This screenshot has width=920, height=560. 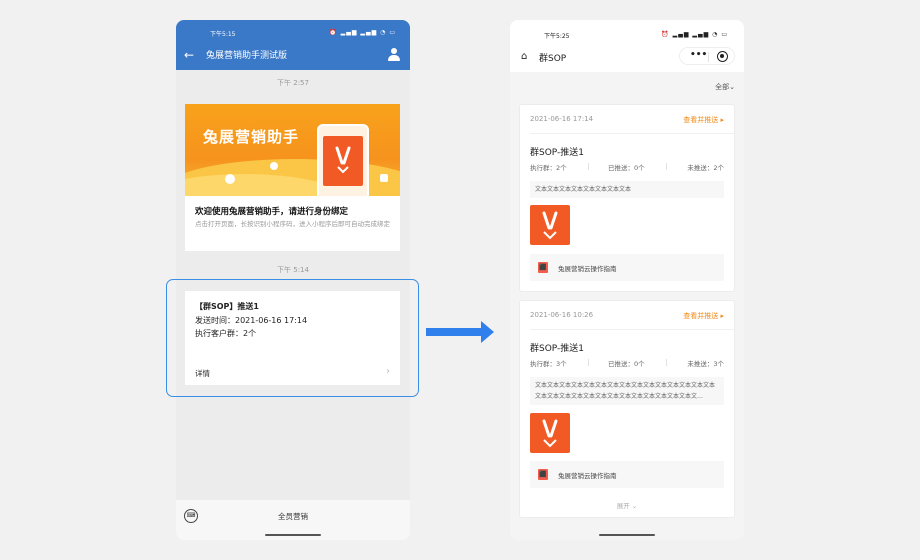 I want to click on sop-date: 2021-06-16 17:14, so click(x=562, y=119).